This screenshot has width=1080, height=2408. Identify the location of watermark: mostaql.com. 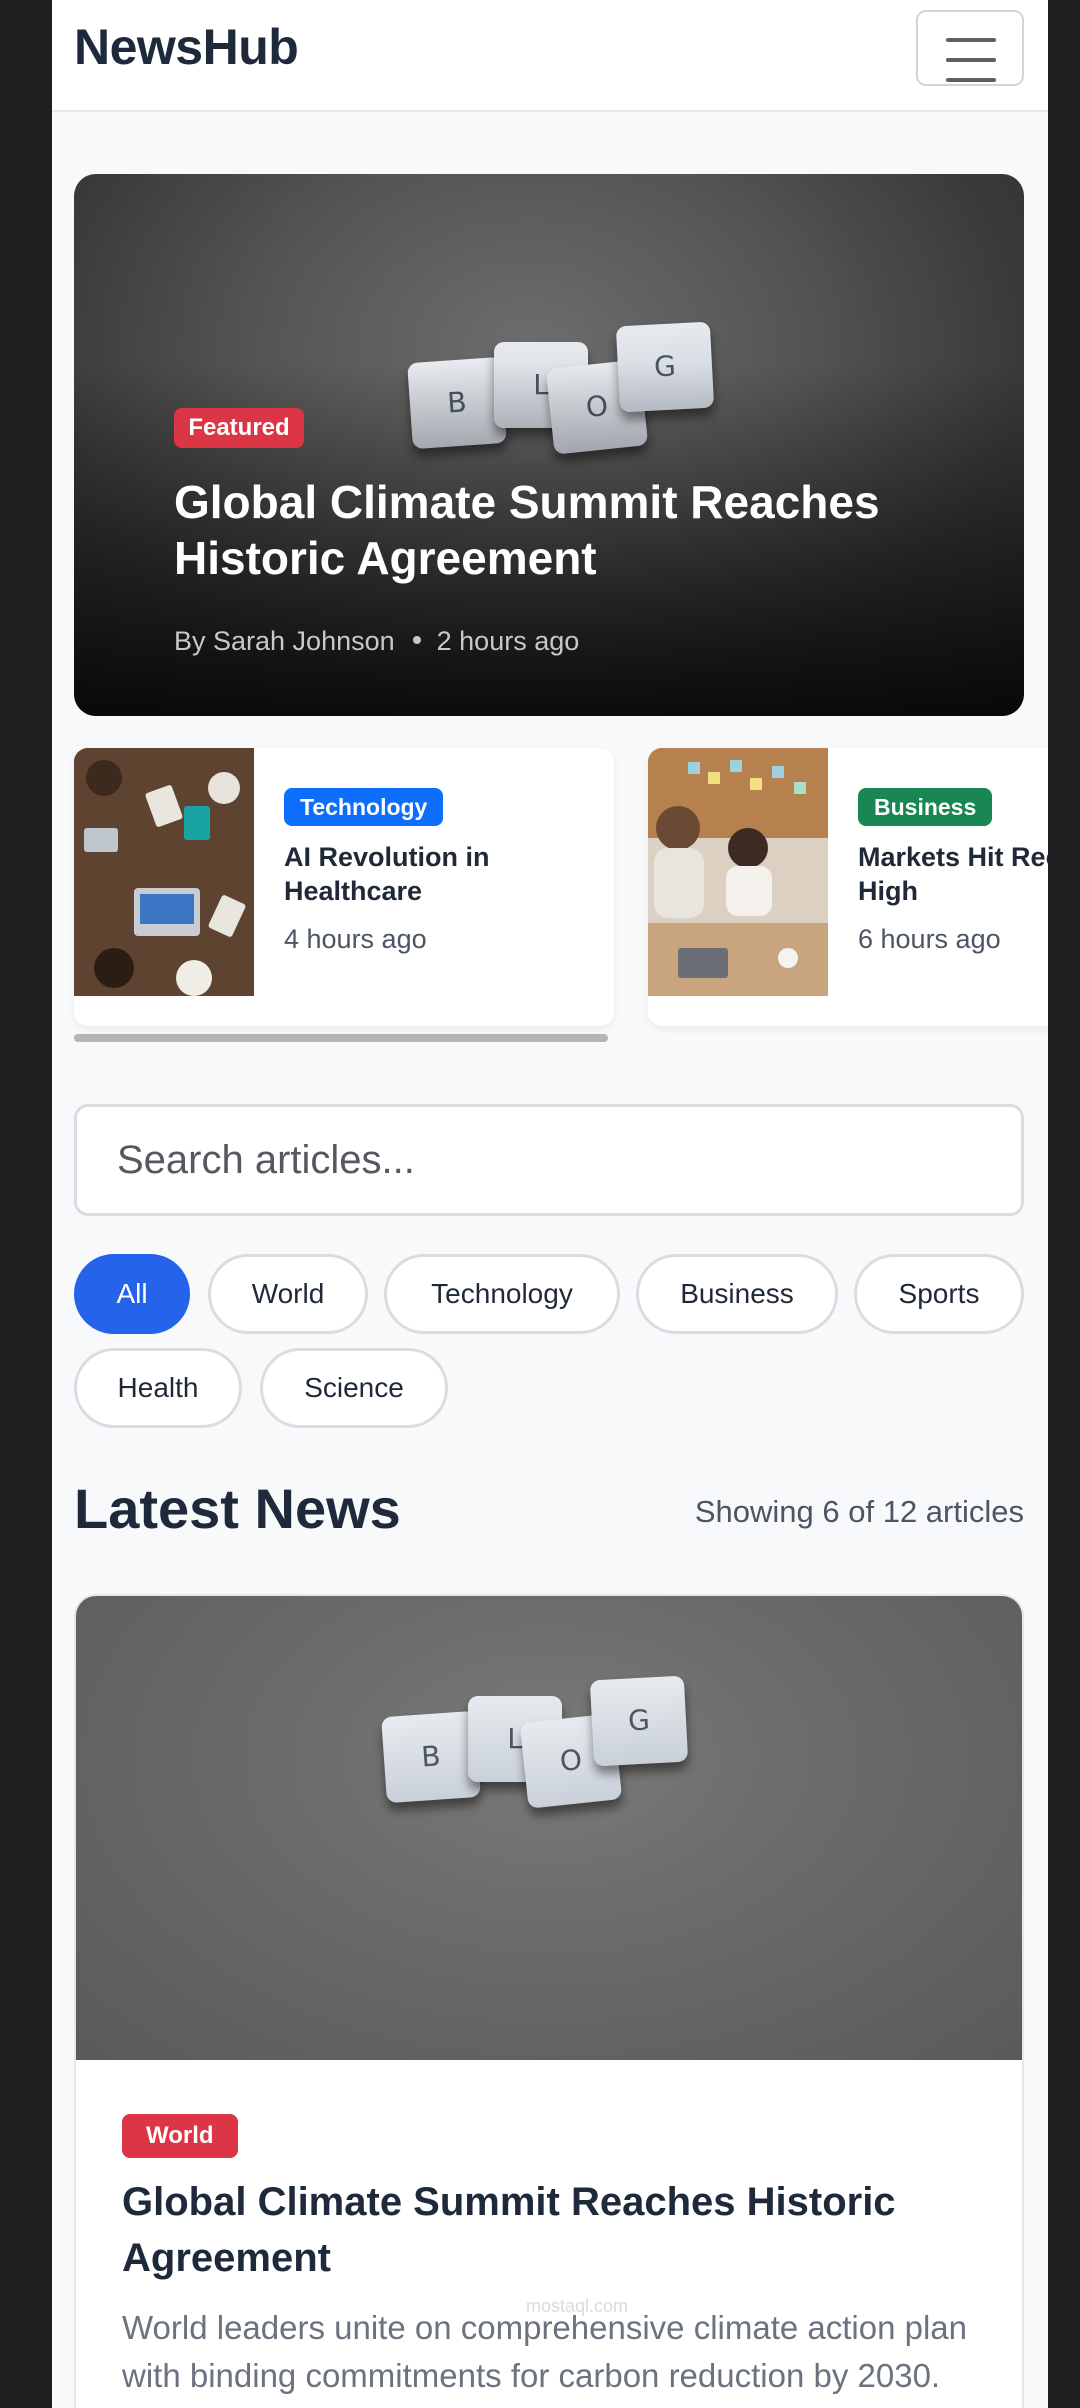
(577, 2306).